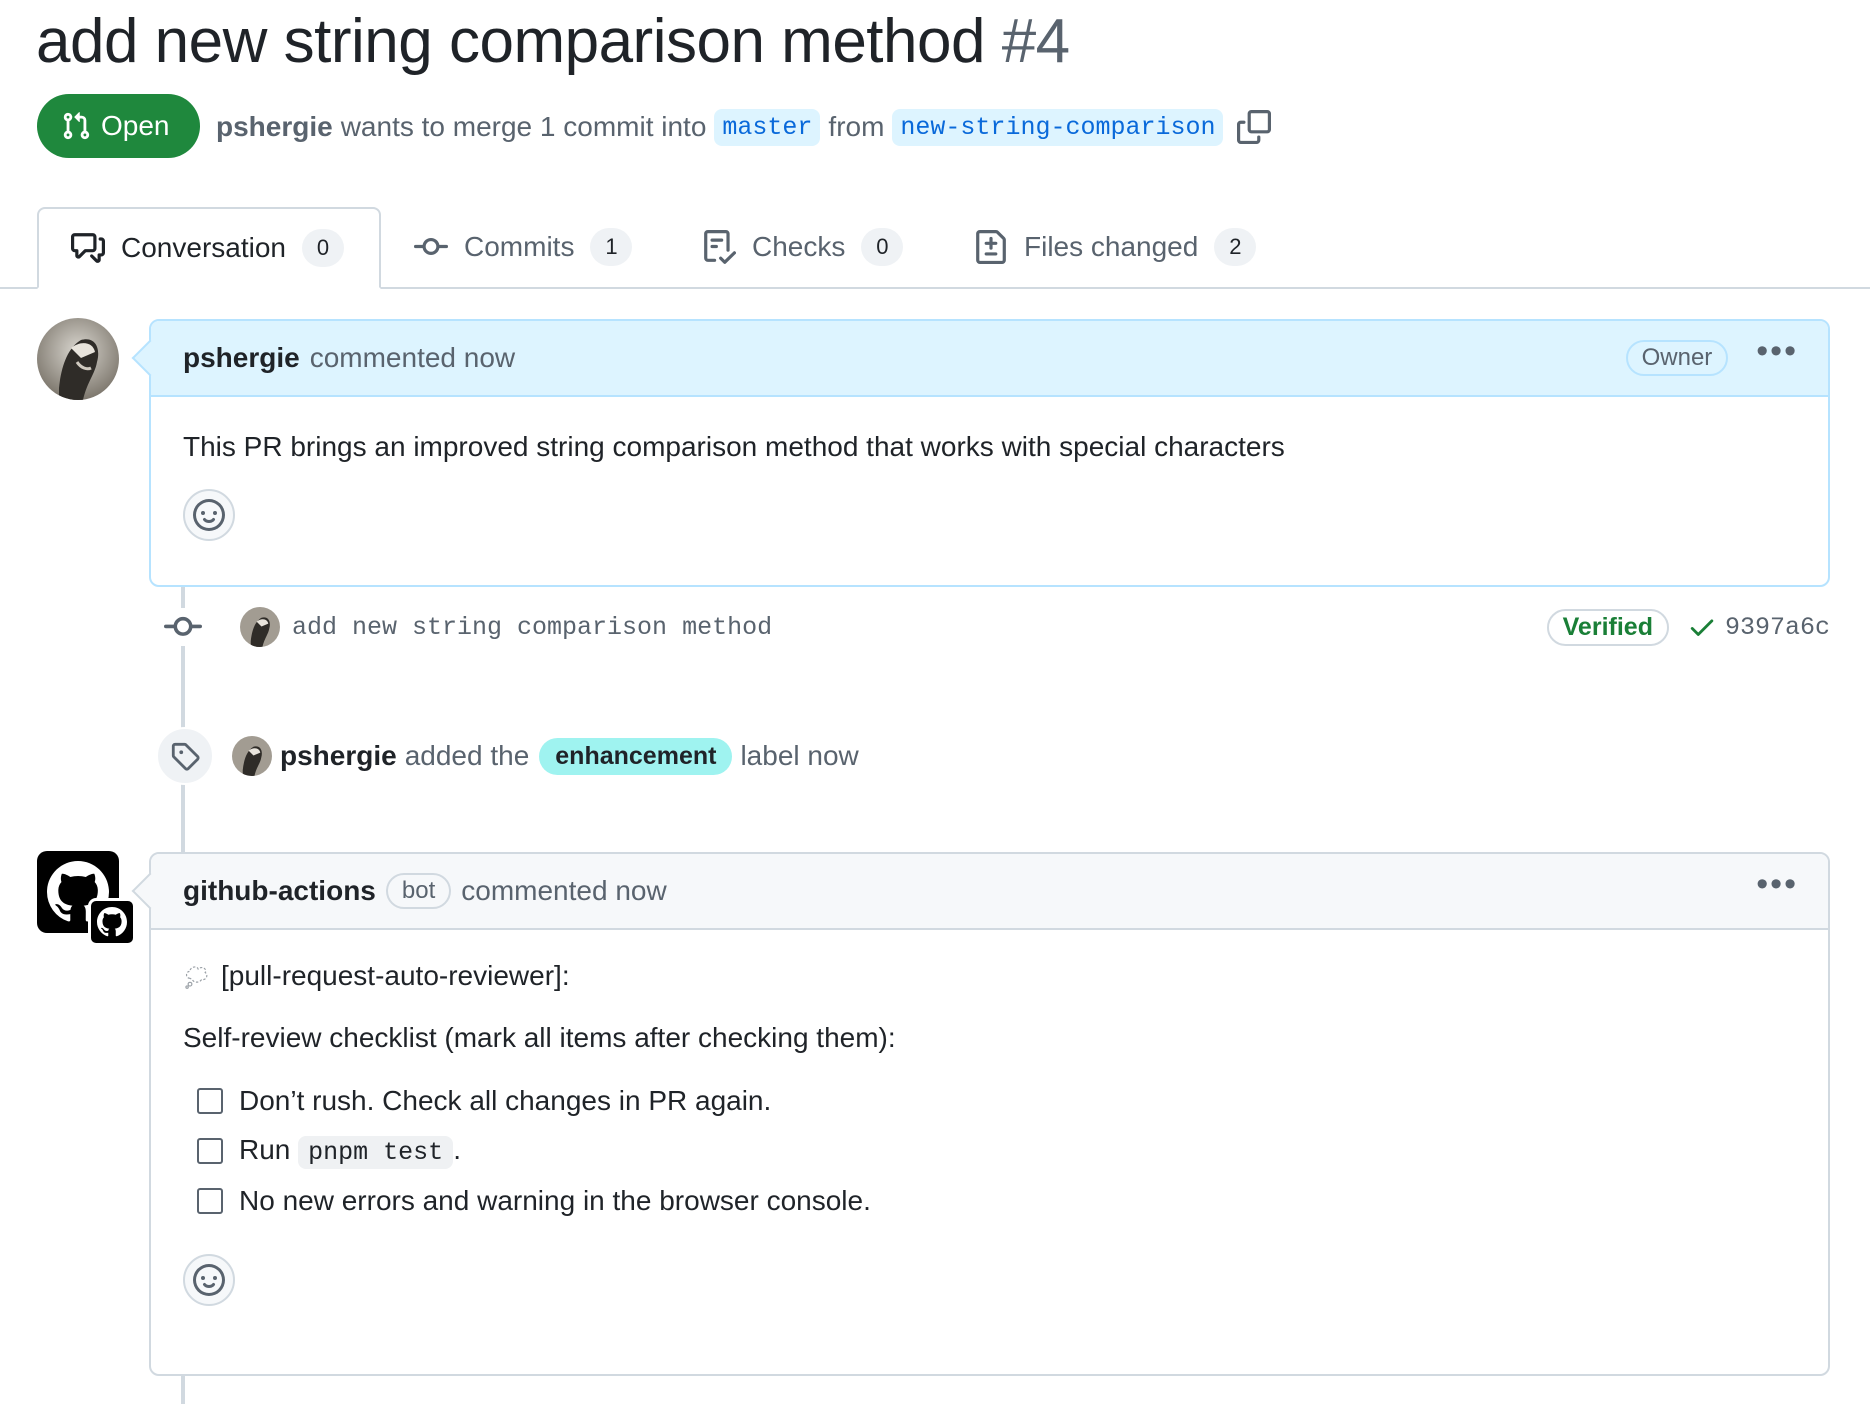 The height and width of the screenshot is (1404, 1870). What do you see at coordinates (611, 247) in the screenshot?
I see `tab-commits-count: 1` at bounding box center [611, 247].